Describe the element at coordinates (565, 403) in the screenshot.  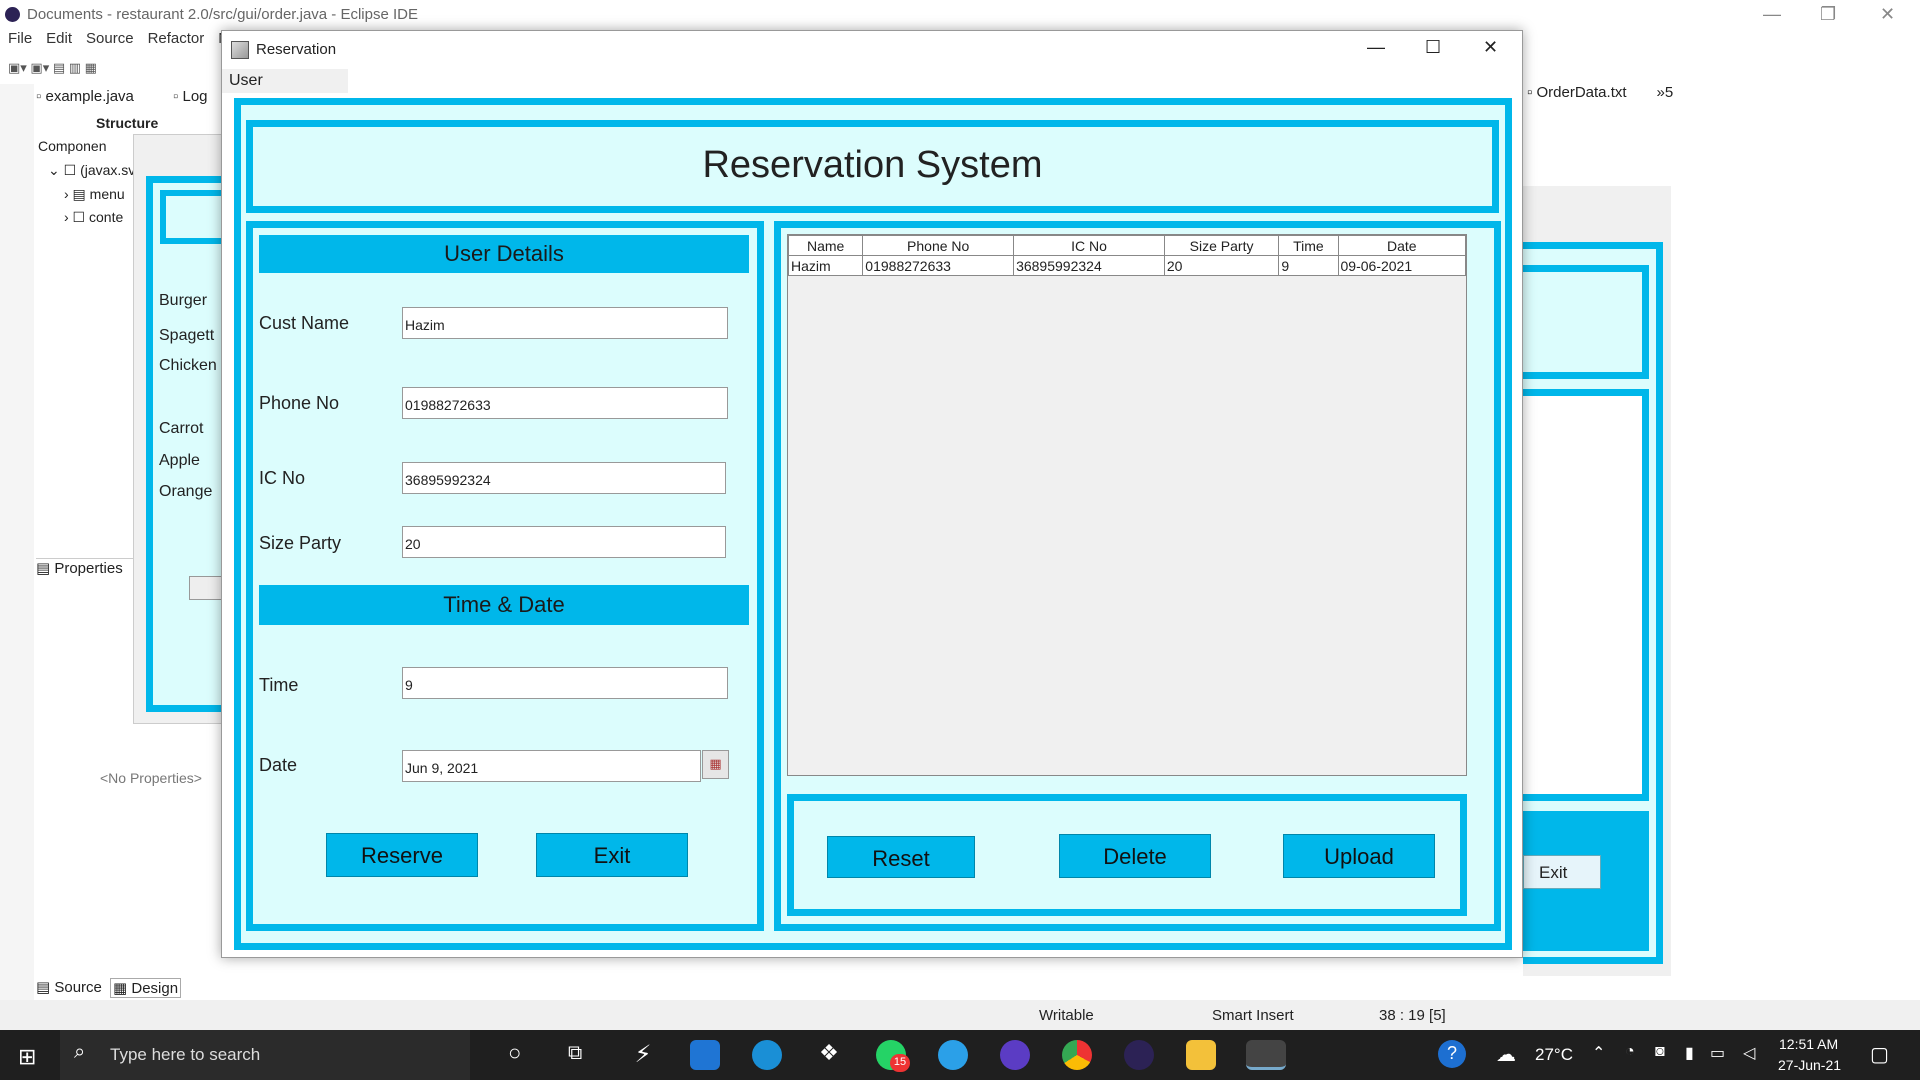
I see `phone-input: 01988272633` at that location.